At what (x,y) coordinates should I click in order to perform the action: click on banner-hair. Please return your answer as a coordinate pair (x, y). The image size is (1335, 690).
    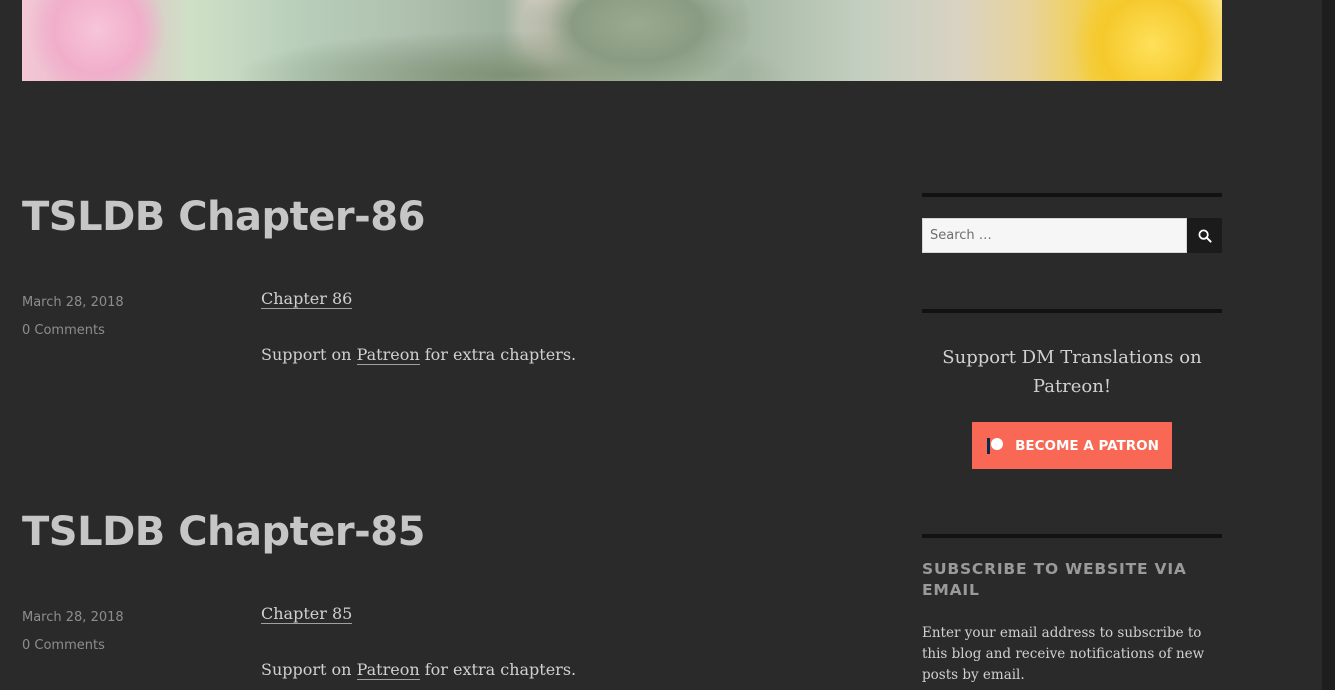
    Looking at the image, I should click on (637, 40).